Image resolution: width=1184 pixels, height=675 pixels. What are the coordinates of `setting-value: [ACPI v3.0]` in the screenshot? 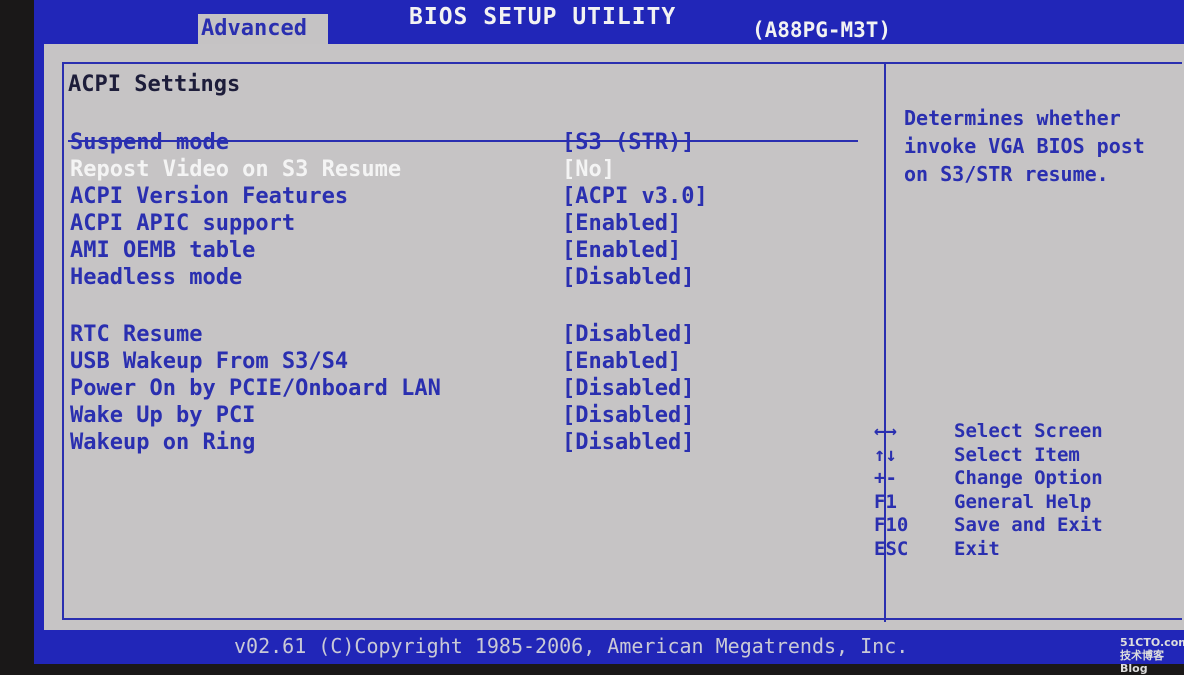 It's located at (635, 196).